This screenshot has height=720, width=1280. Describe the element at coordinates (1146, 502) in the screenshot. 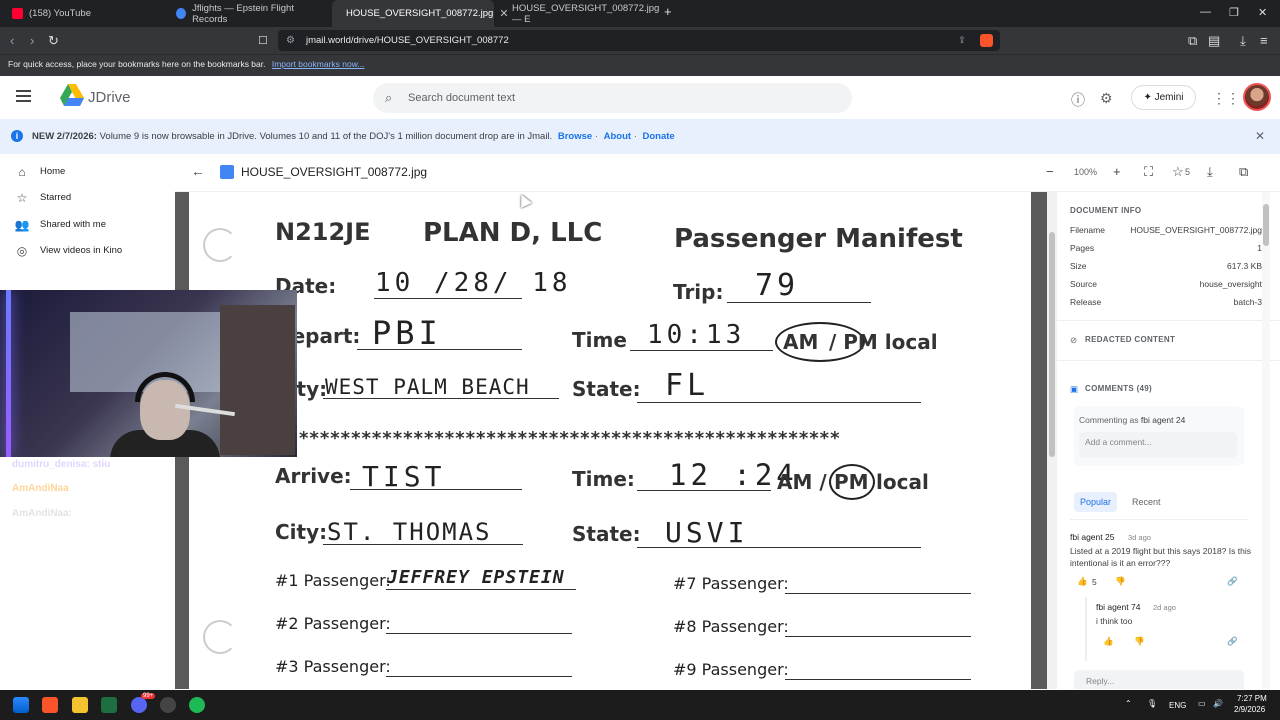

I see `tab-recent: Recent` at that location.